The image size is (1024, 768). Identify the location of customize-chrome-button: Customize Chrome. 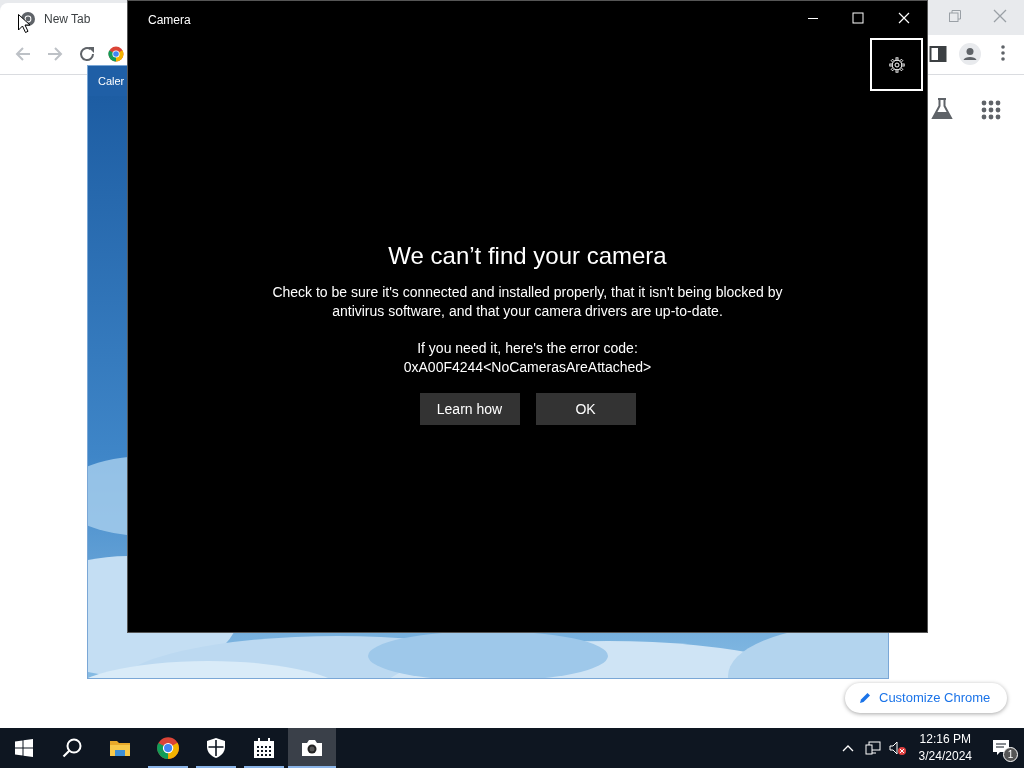
(926, 698).